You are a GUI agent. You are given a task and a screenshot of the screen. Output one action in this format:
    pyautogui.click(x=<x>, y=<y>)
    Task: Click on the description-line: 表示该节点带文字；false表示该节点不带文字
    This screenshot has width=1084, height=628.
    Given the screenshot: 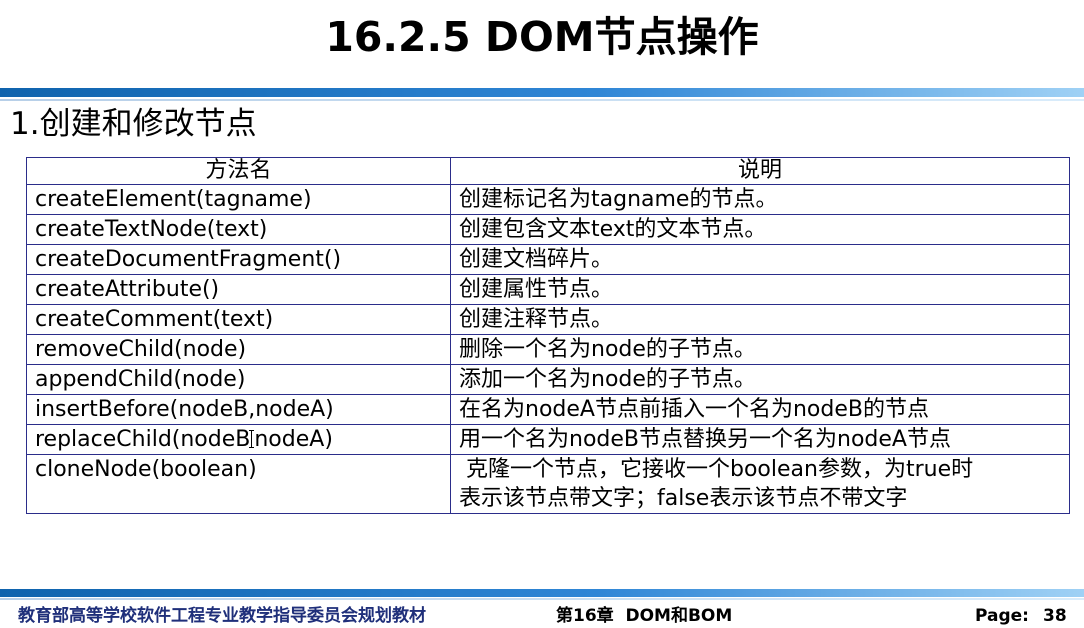 What is the action you would take?
    pyautogui.click(x=683, y=498)
    